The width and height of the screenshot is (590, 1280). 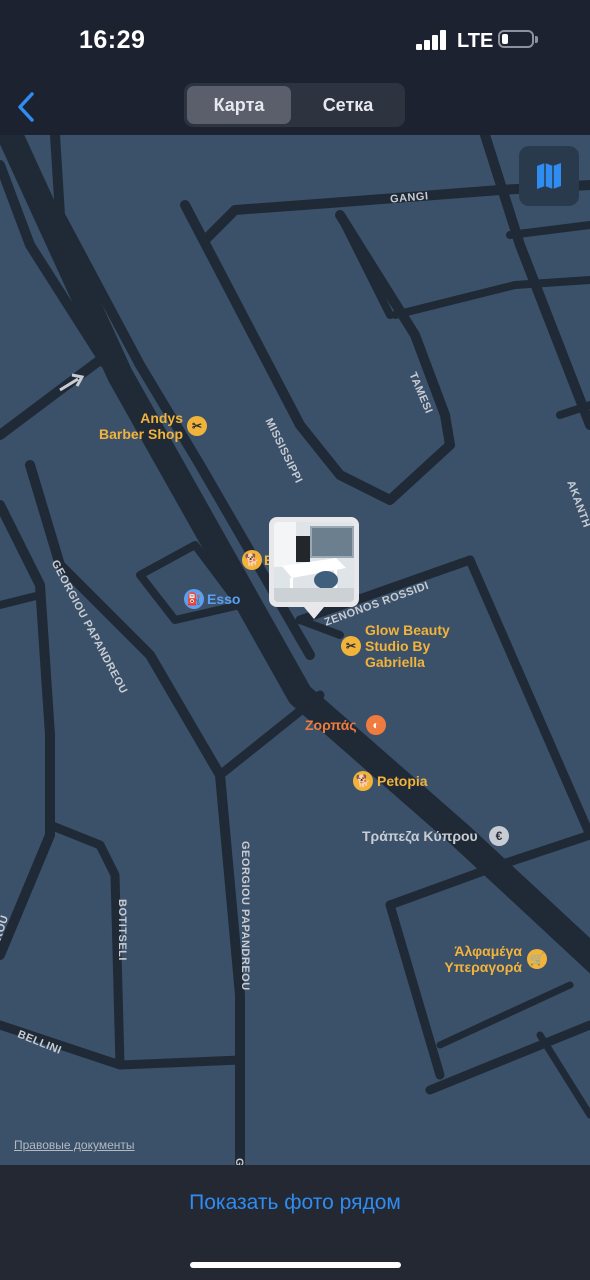 I want to click on back-chevron-icon, so click(x=29, y=107).